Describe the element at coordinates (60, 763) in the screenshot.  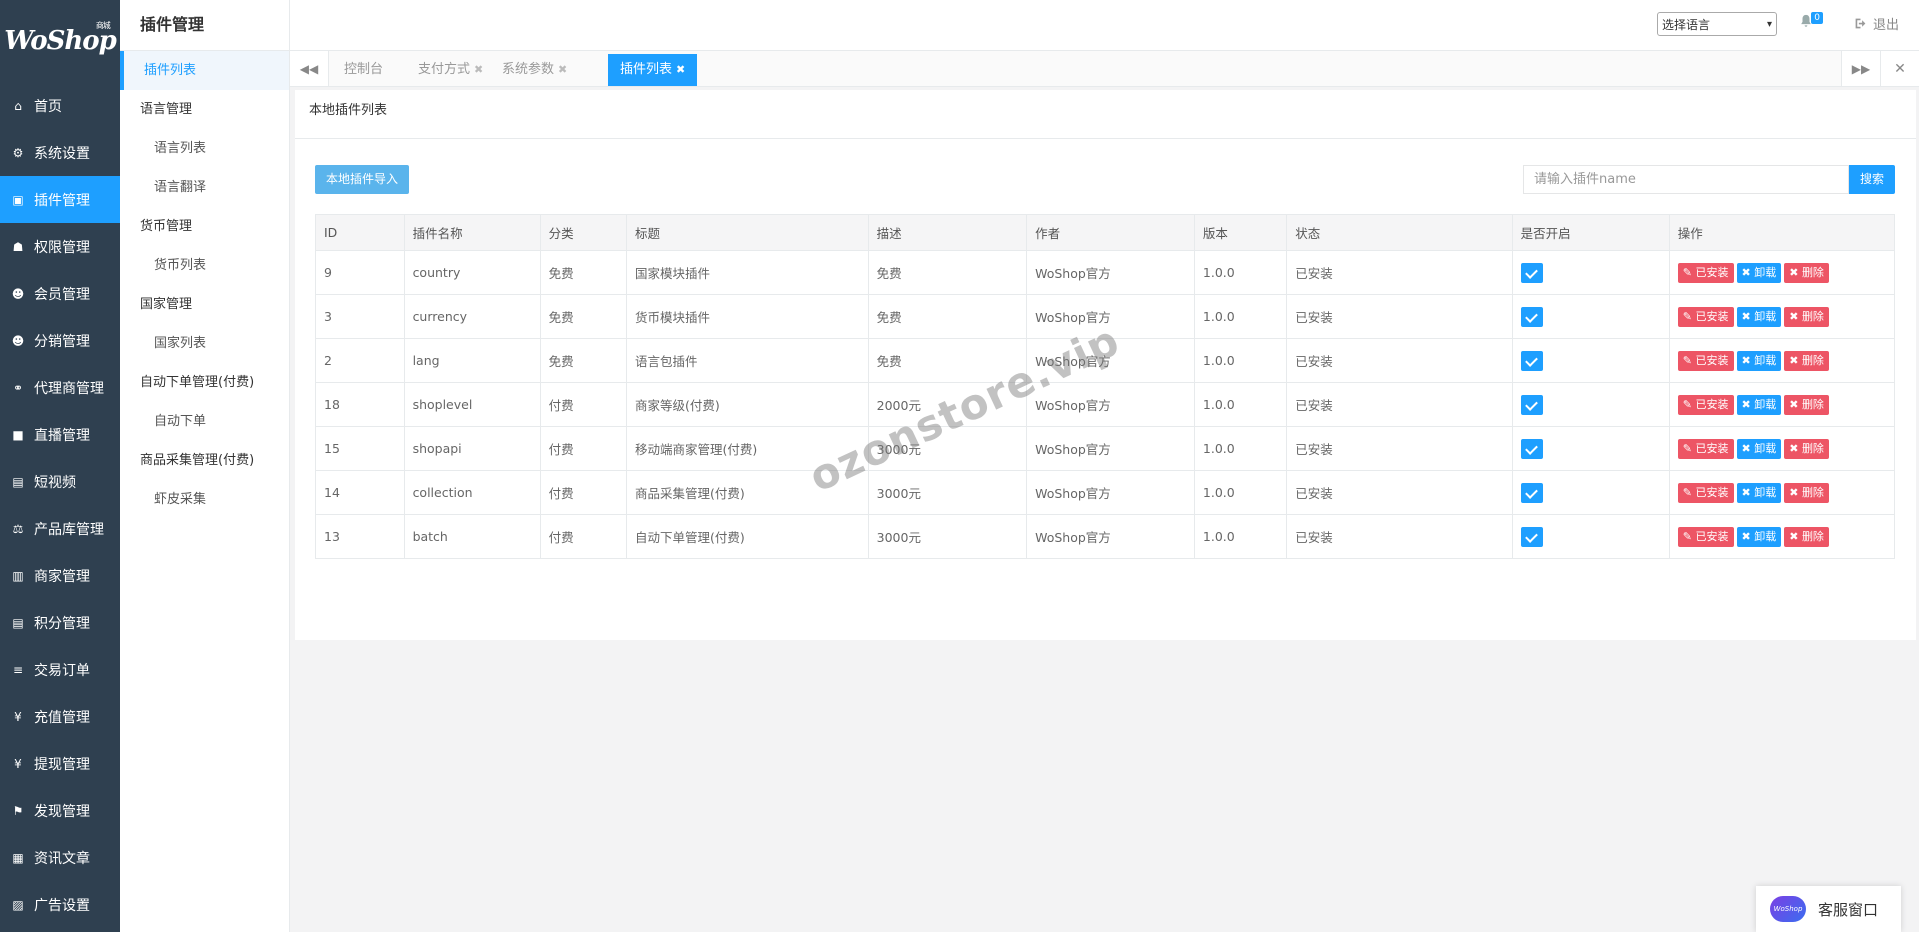
I see `sidebar-item-14: ¥ 提现管理` at that location.